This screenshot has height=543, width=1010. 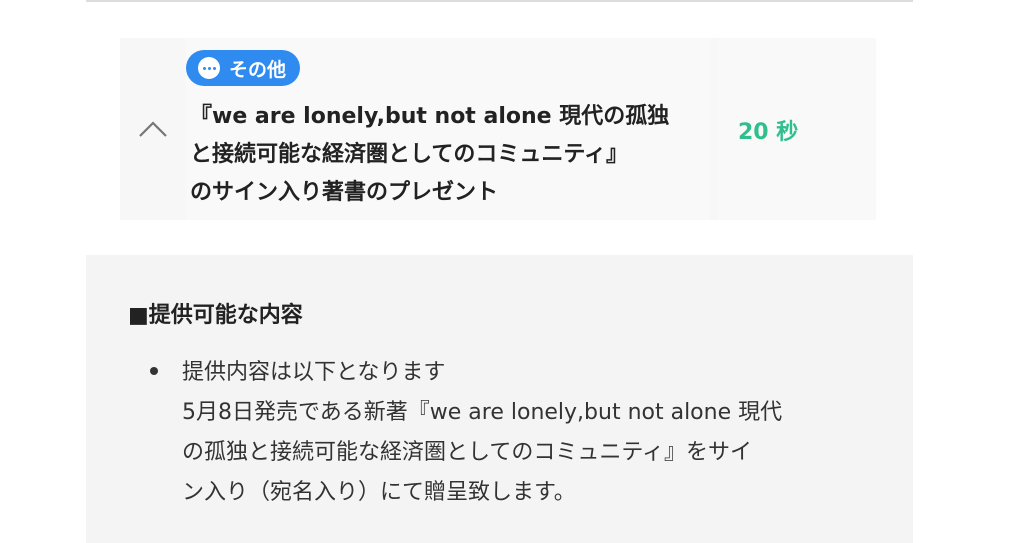 What do you see at coordinates (430, 116) in the screenshot?
I see `benefit-title-line: 『we are lonely,but not alone 現代の孤独` at bounding box center [430, 116].